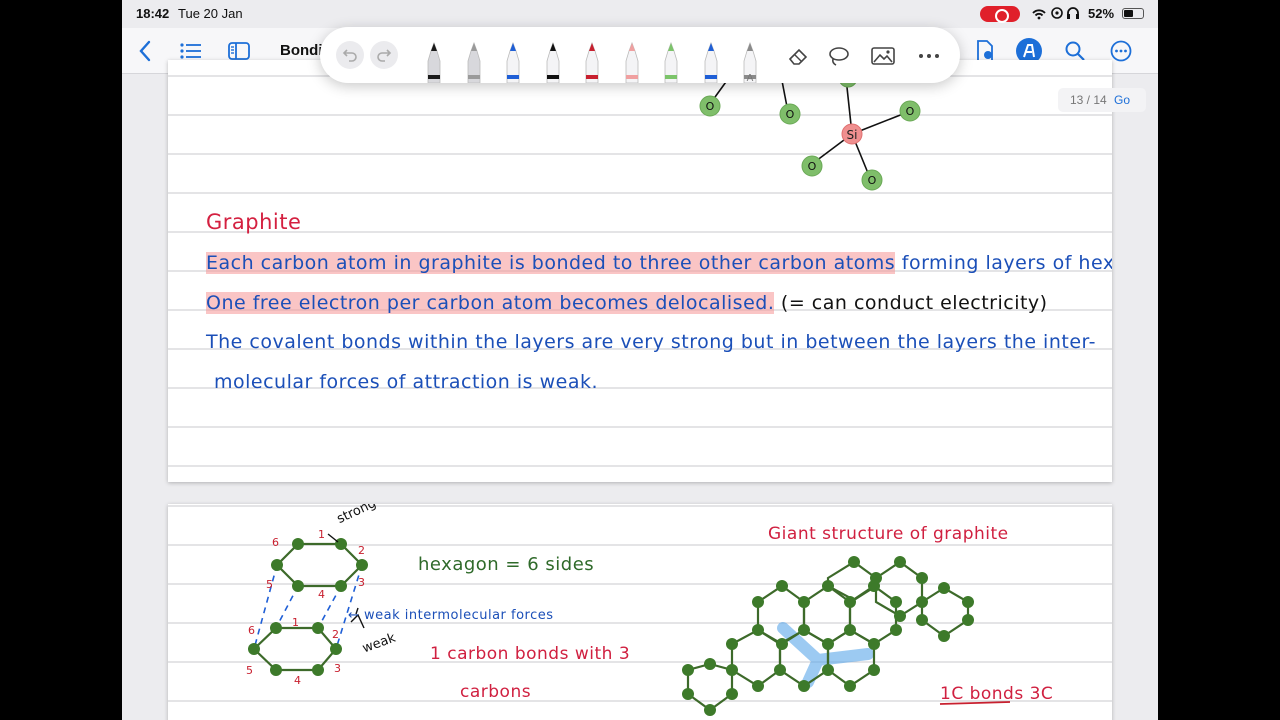  What do you see at coordinates (852, 135) in the screenshot?
I see `silicon-atom-label: Si` at bounding box center [852, 135].